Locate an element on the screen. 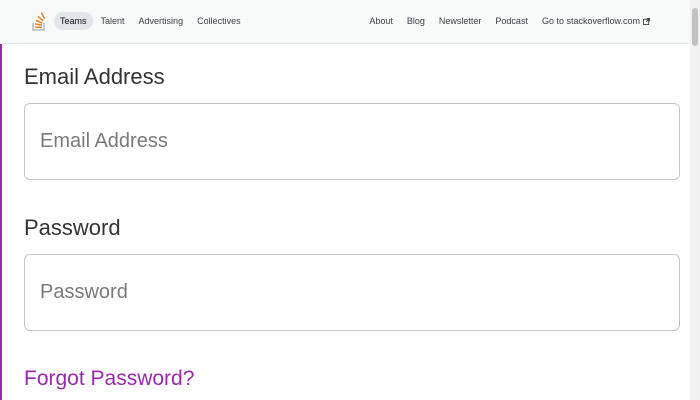 The height and width of the screenshot is (400, 700). scrollbar-thumb is located at coordinates (695, 27).